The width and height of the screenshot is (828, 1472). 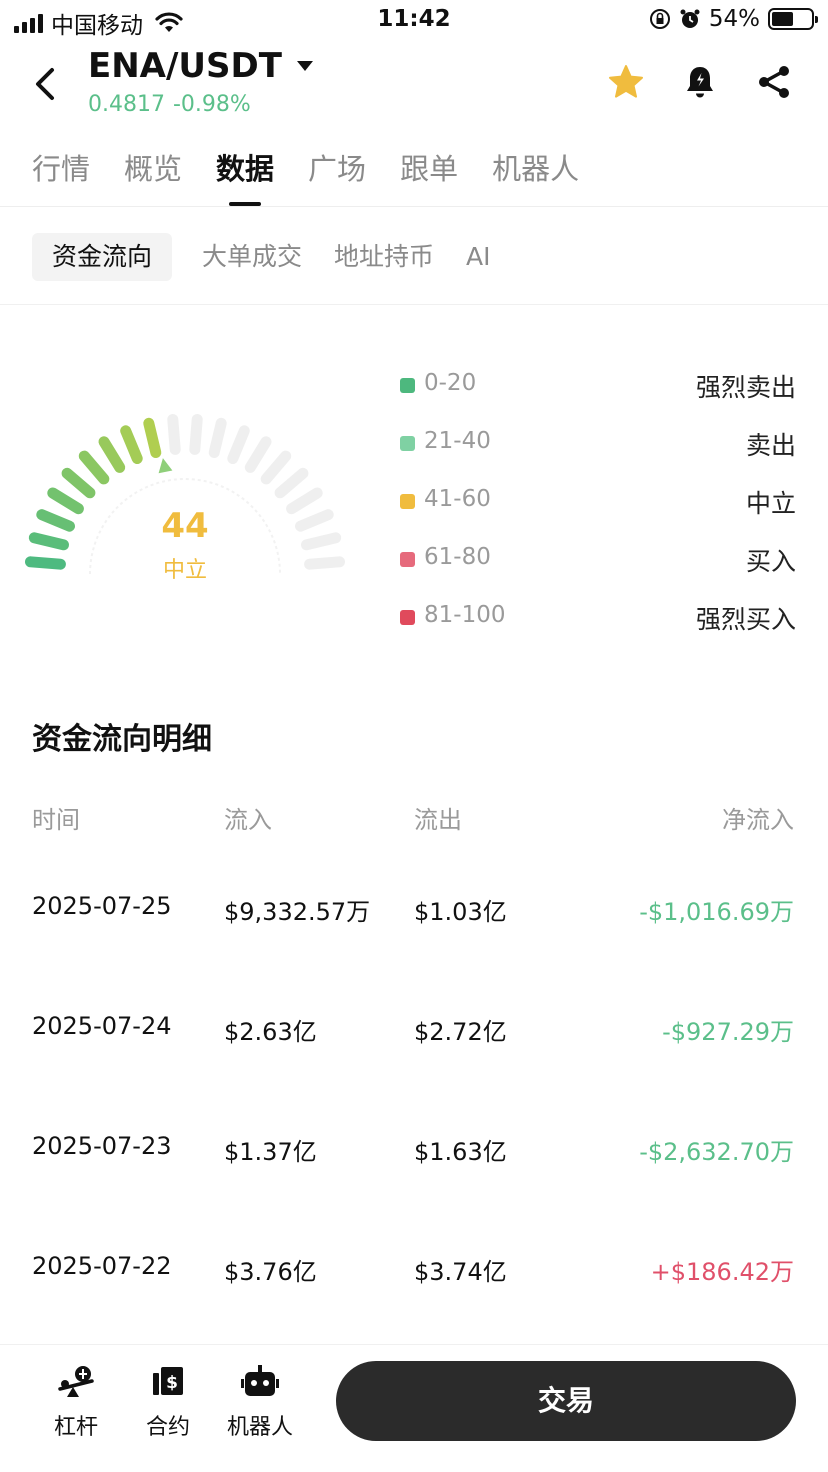 I want to click on legend-item: 61-80 买入, so click(x=598, y=569).